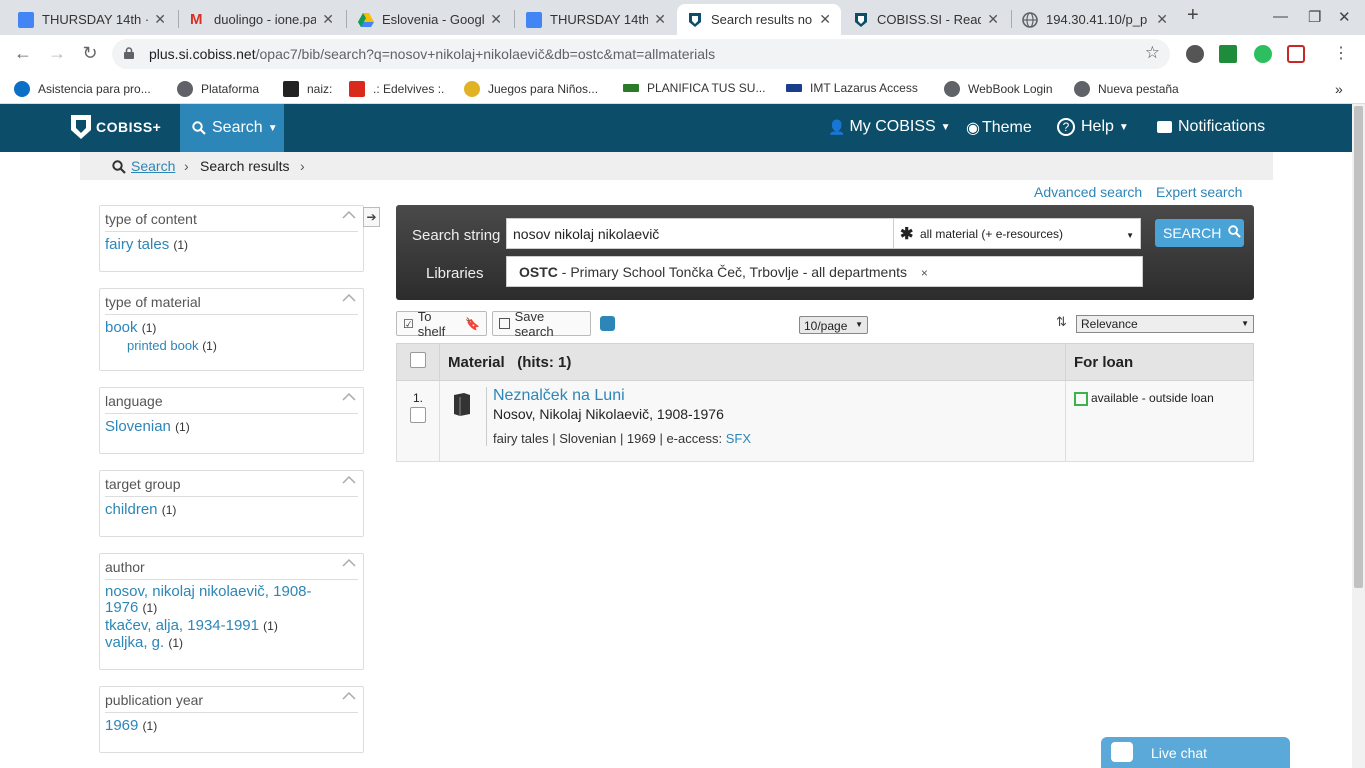 Image resolution: width=1365 pixels, height=768 pixels. What do you see at coordinates (1358, 347) in the screenshot?
I see `scrollbar-thumb` at bounding box center [1358, 347].